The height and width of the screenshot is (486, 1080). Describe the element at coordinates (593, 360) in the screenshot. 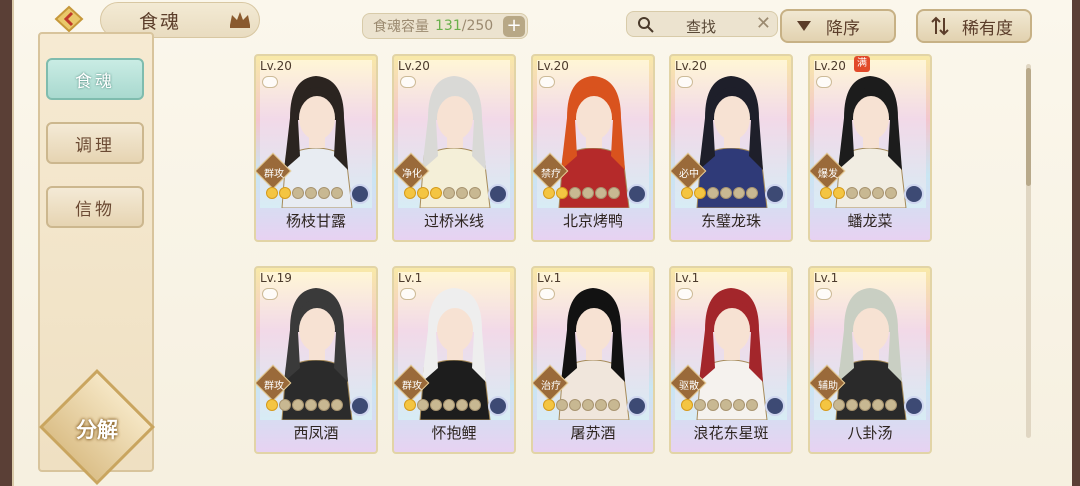

I see `food-soul-card: Lv.1 治疗屠苏酒` at that location.